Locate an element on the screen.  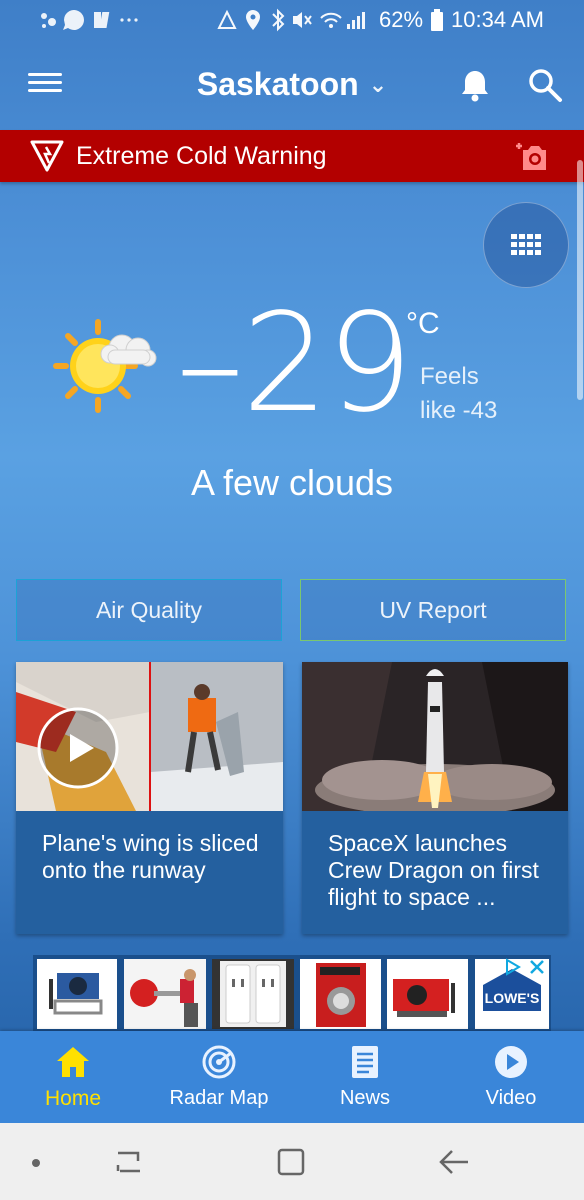
location-selector: Saskatoon ⌄ is located at coordinates (292, 84).